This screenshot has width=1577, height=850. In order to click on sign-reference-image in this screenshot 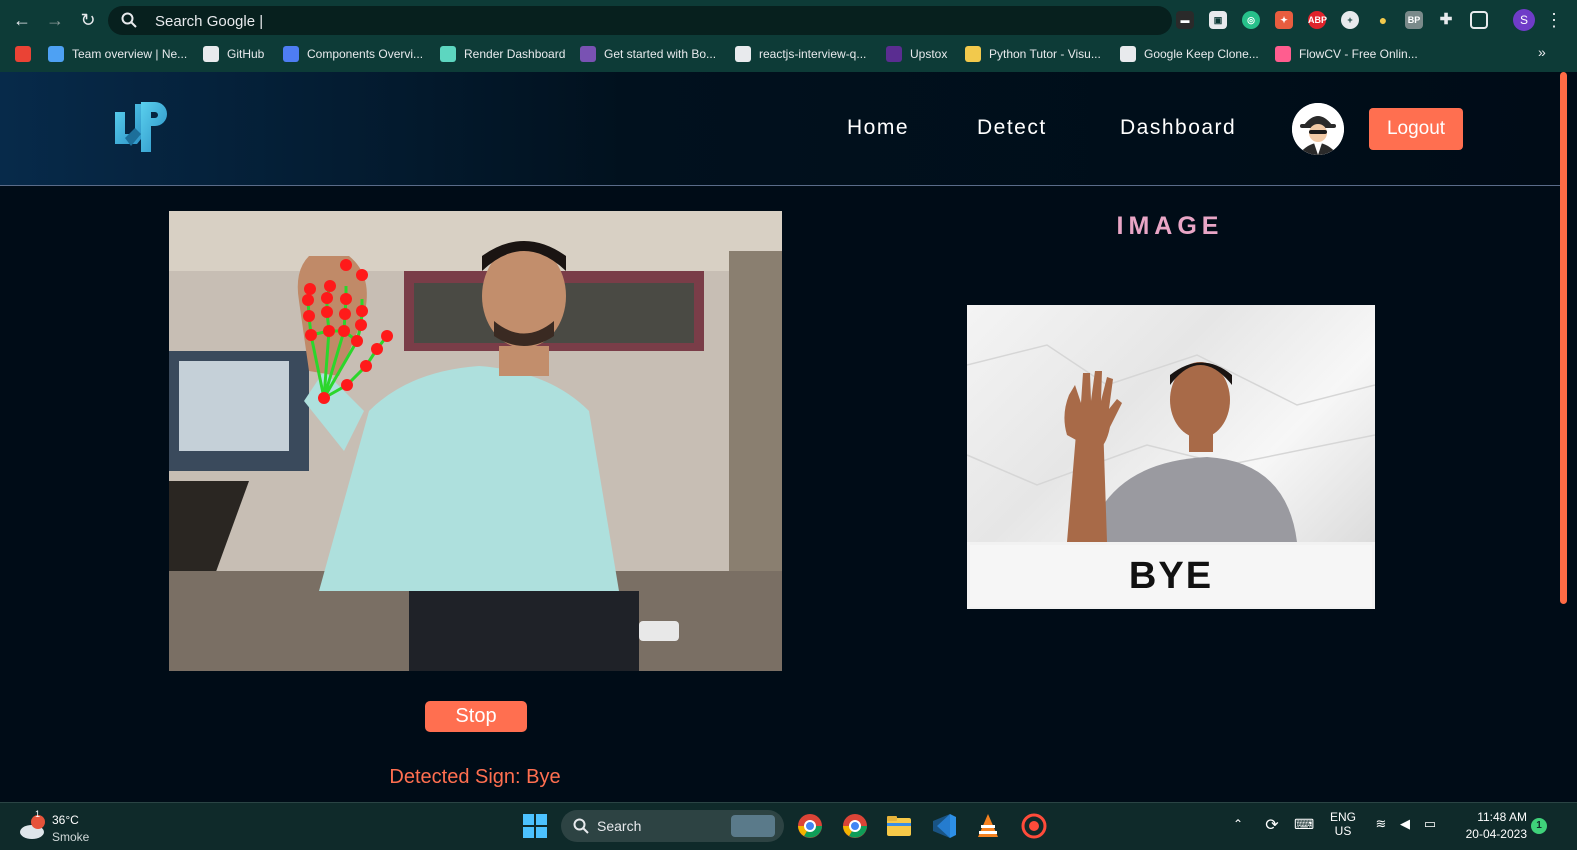, I will do `click(1171, 423)`.